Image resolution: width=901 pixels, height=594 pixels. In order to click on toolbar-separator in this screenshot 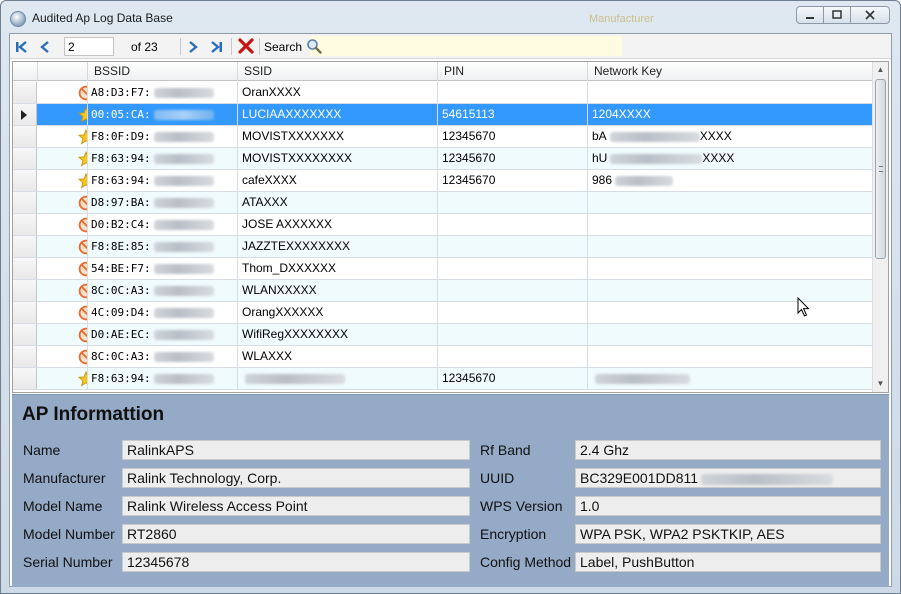, I will do `click(180, 46)`.